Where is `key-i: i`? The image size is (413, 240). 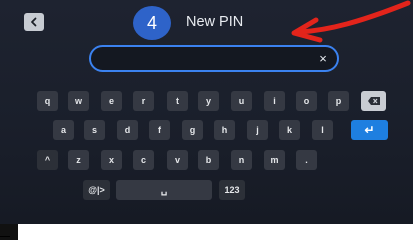
key-i: i is located at coordinates (274, 101).